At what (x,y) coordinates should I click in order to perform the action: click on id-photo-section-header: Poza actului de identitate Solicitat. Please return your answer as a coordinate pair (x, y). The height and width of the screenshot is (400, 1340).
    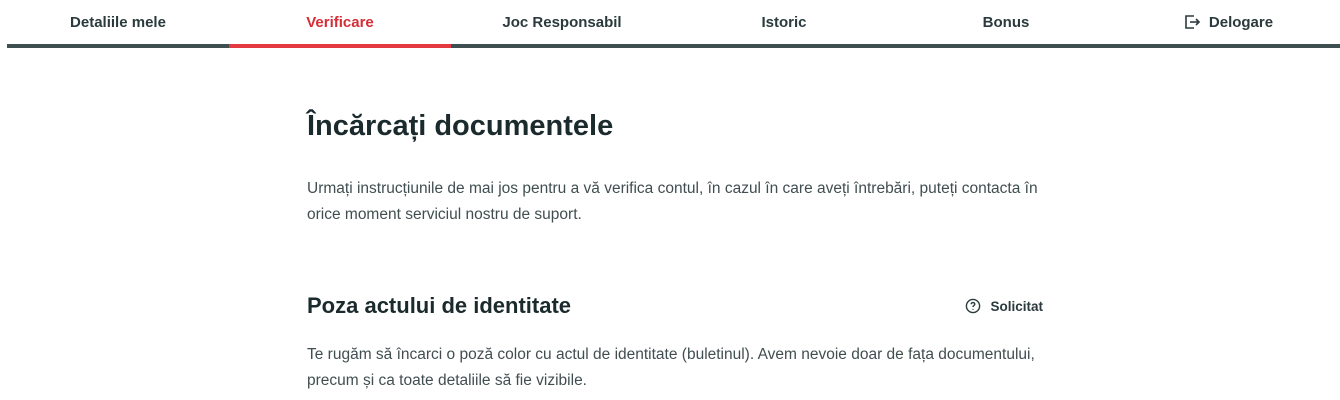
    Looking at the image, I should click on (675, 306).